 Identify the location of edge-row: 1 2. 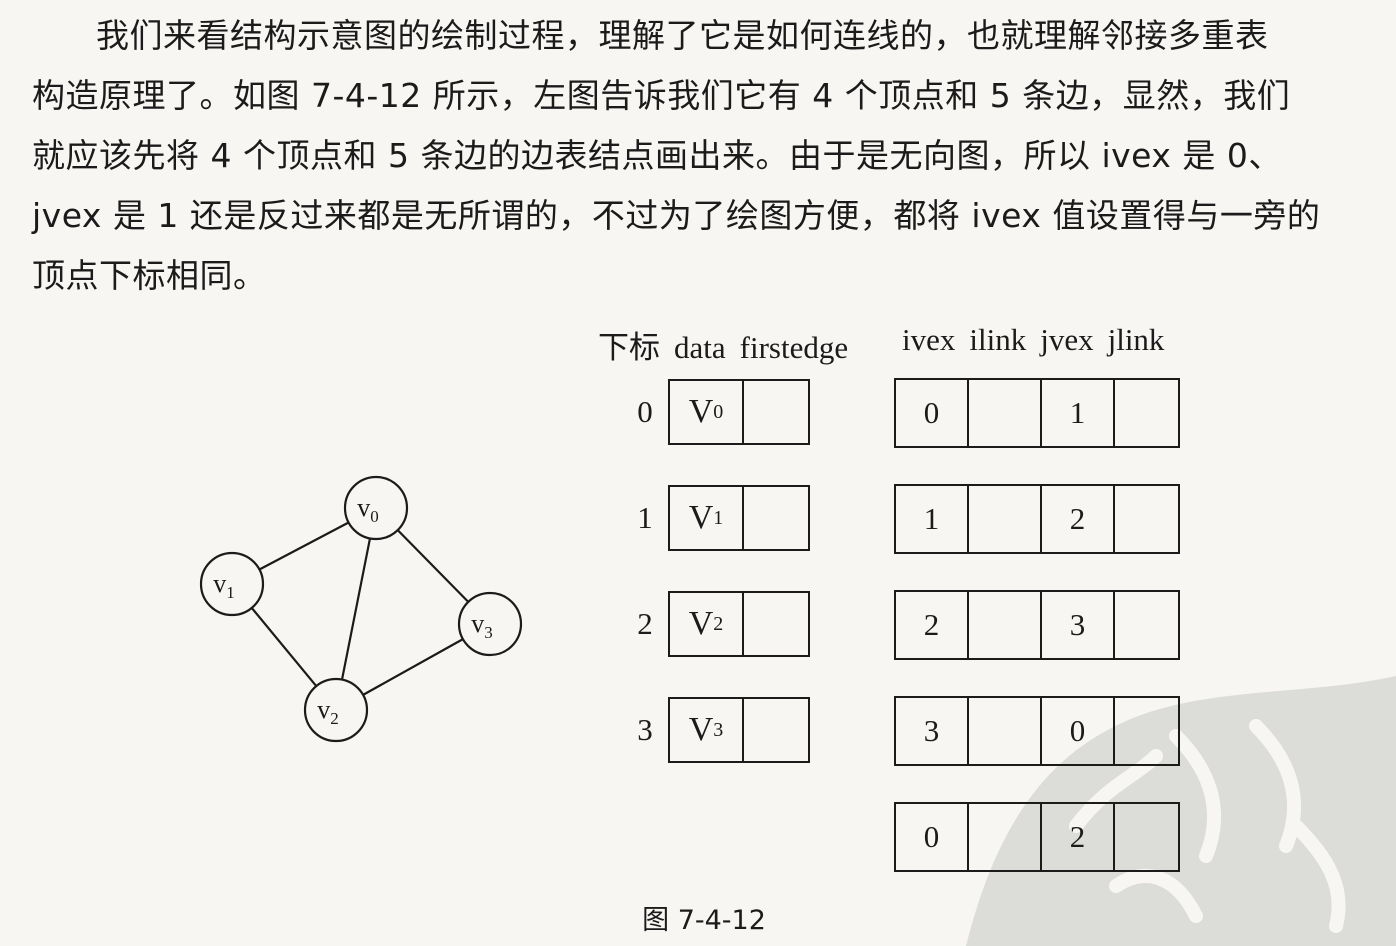
(1037, 519).